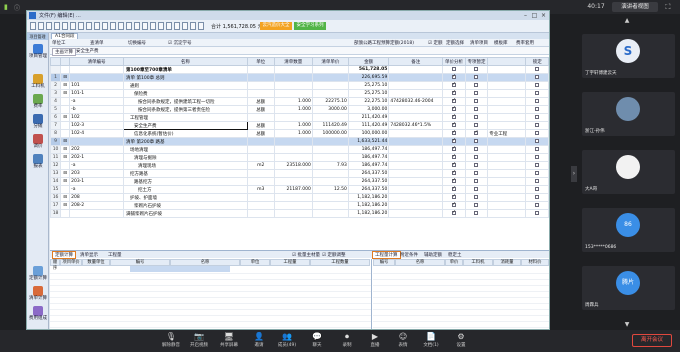  What do you see at coordinates (416, 61) in the screenshot?
I see `column-header: 备注` at bounding box center [416, 61].